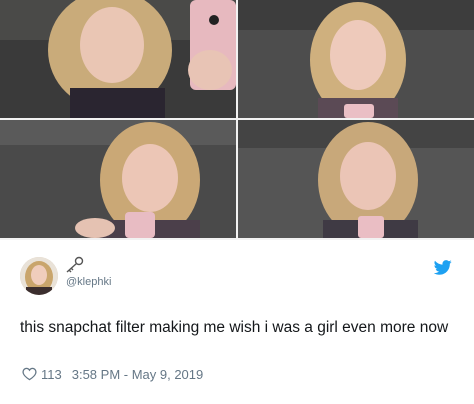 This screenshot has width=474, height=404. I want to click on avatar, so click(39, 276).